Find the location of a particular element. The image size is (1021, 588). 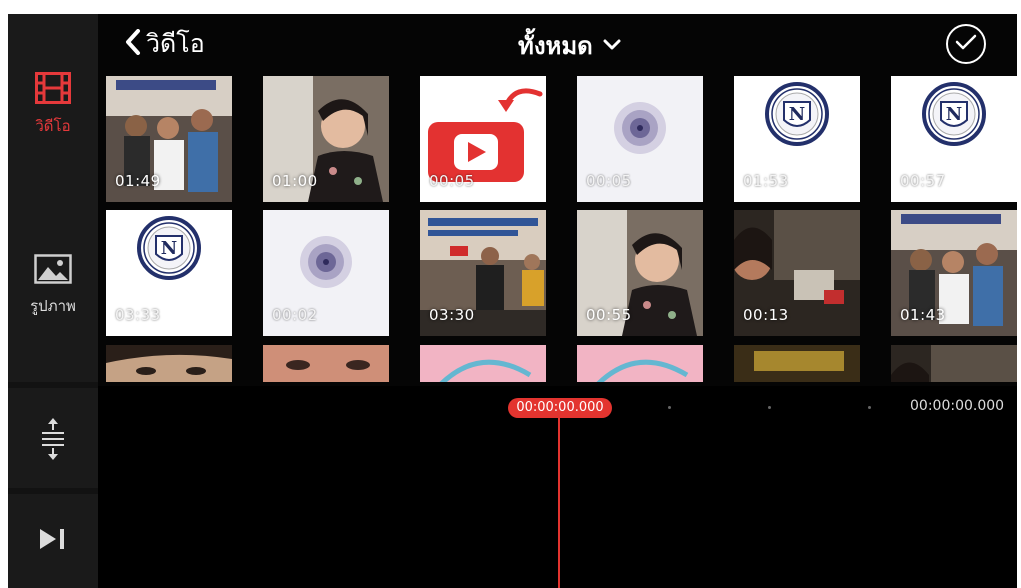

media-thumbnail: N 03:33 is located at coordinates (169, 273).